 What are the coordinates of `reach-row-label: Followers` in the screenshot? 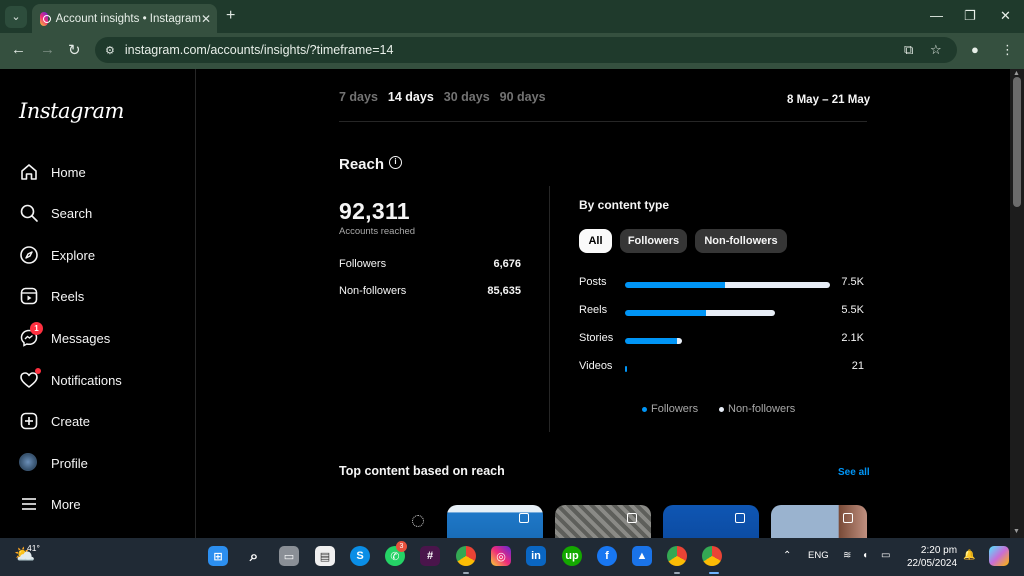 It's located at (363, 264).